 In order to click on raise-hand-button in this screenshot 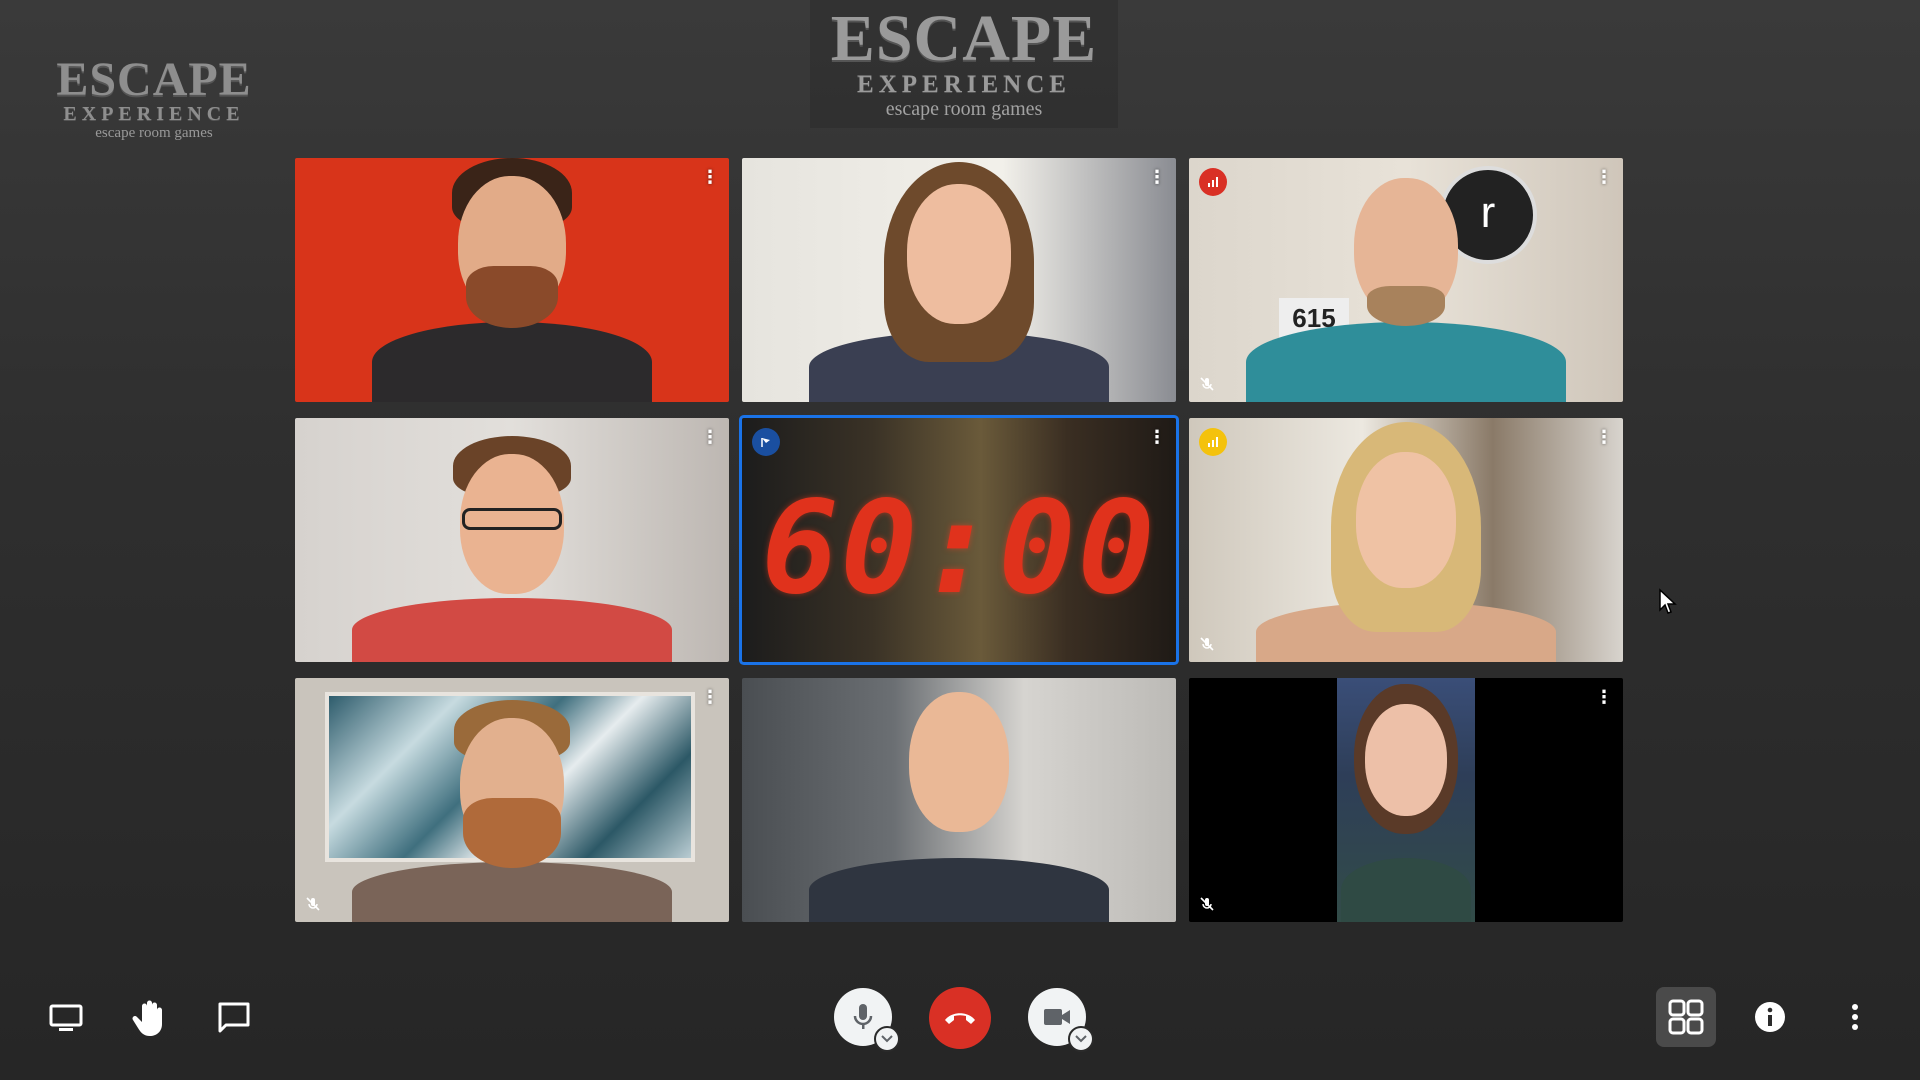, I will do `click(150, 1018)`.